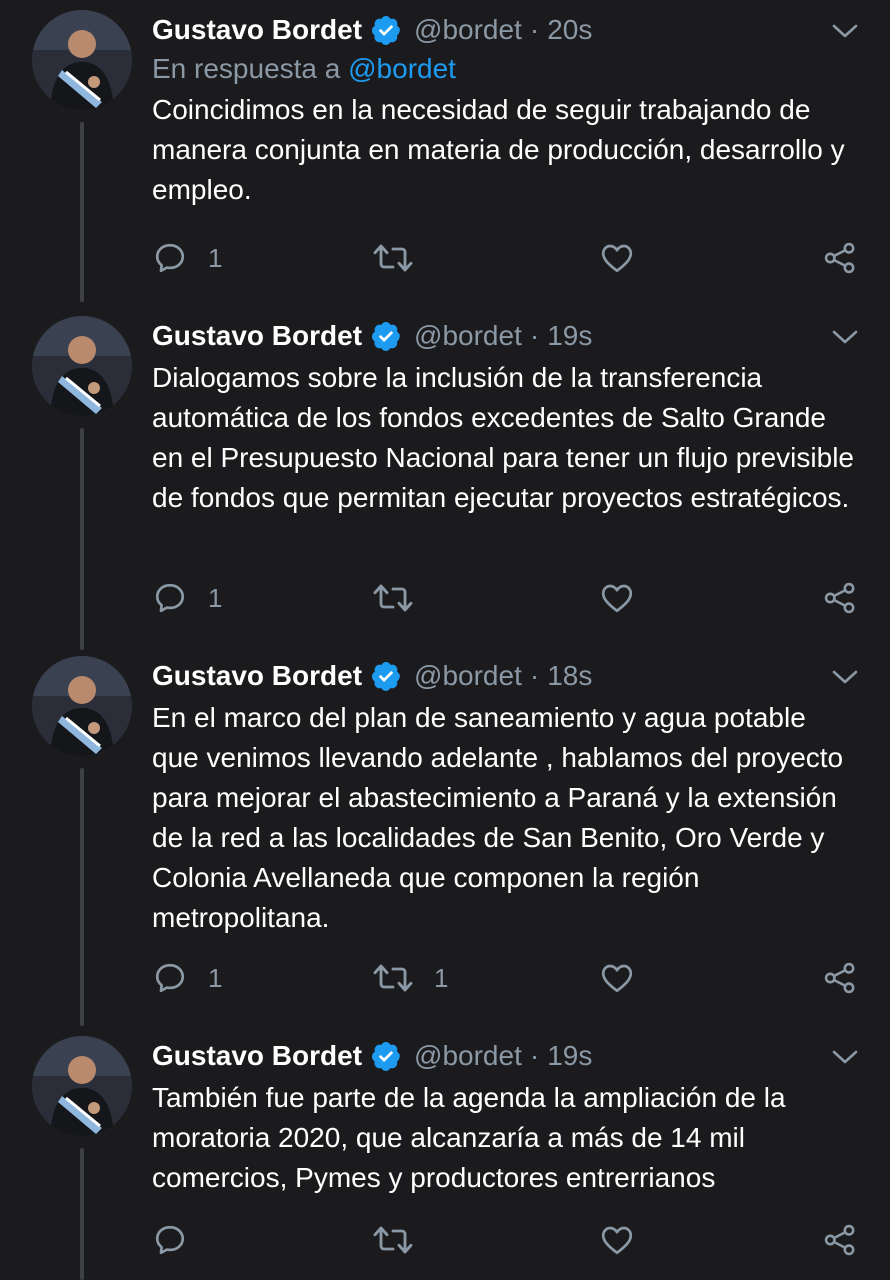  I want to click on reply-context: En respuesta a @bordet, so click(506, 69).